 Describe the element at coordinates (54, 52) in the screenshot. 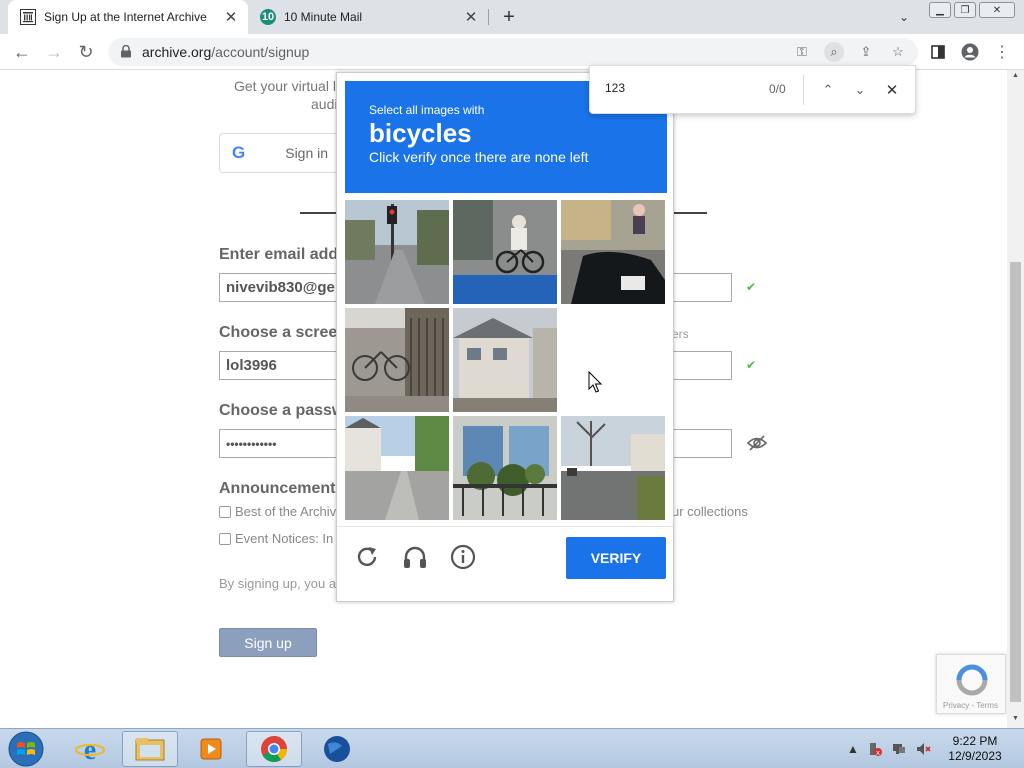

I see `forward-arrow-icon: →` at that location.